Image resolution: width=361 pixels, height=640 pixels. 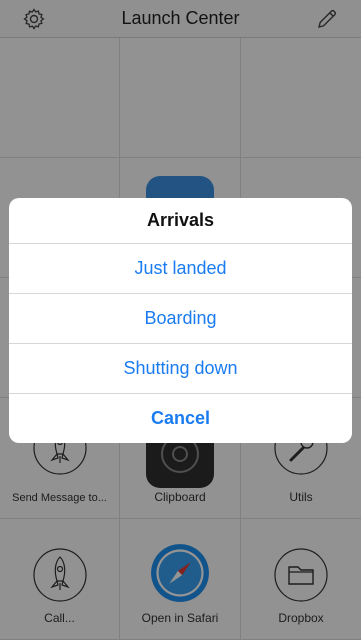 What do you see at coordinates (180, 418) in the screenshot?
I see `cancel-button: Cancel` at bounding box center [180, 418].